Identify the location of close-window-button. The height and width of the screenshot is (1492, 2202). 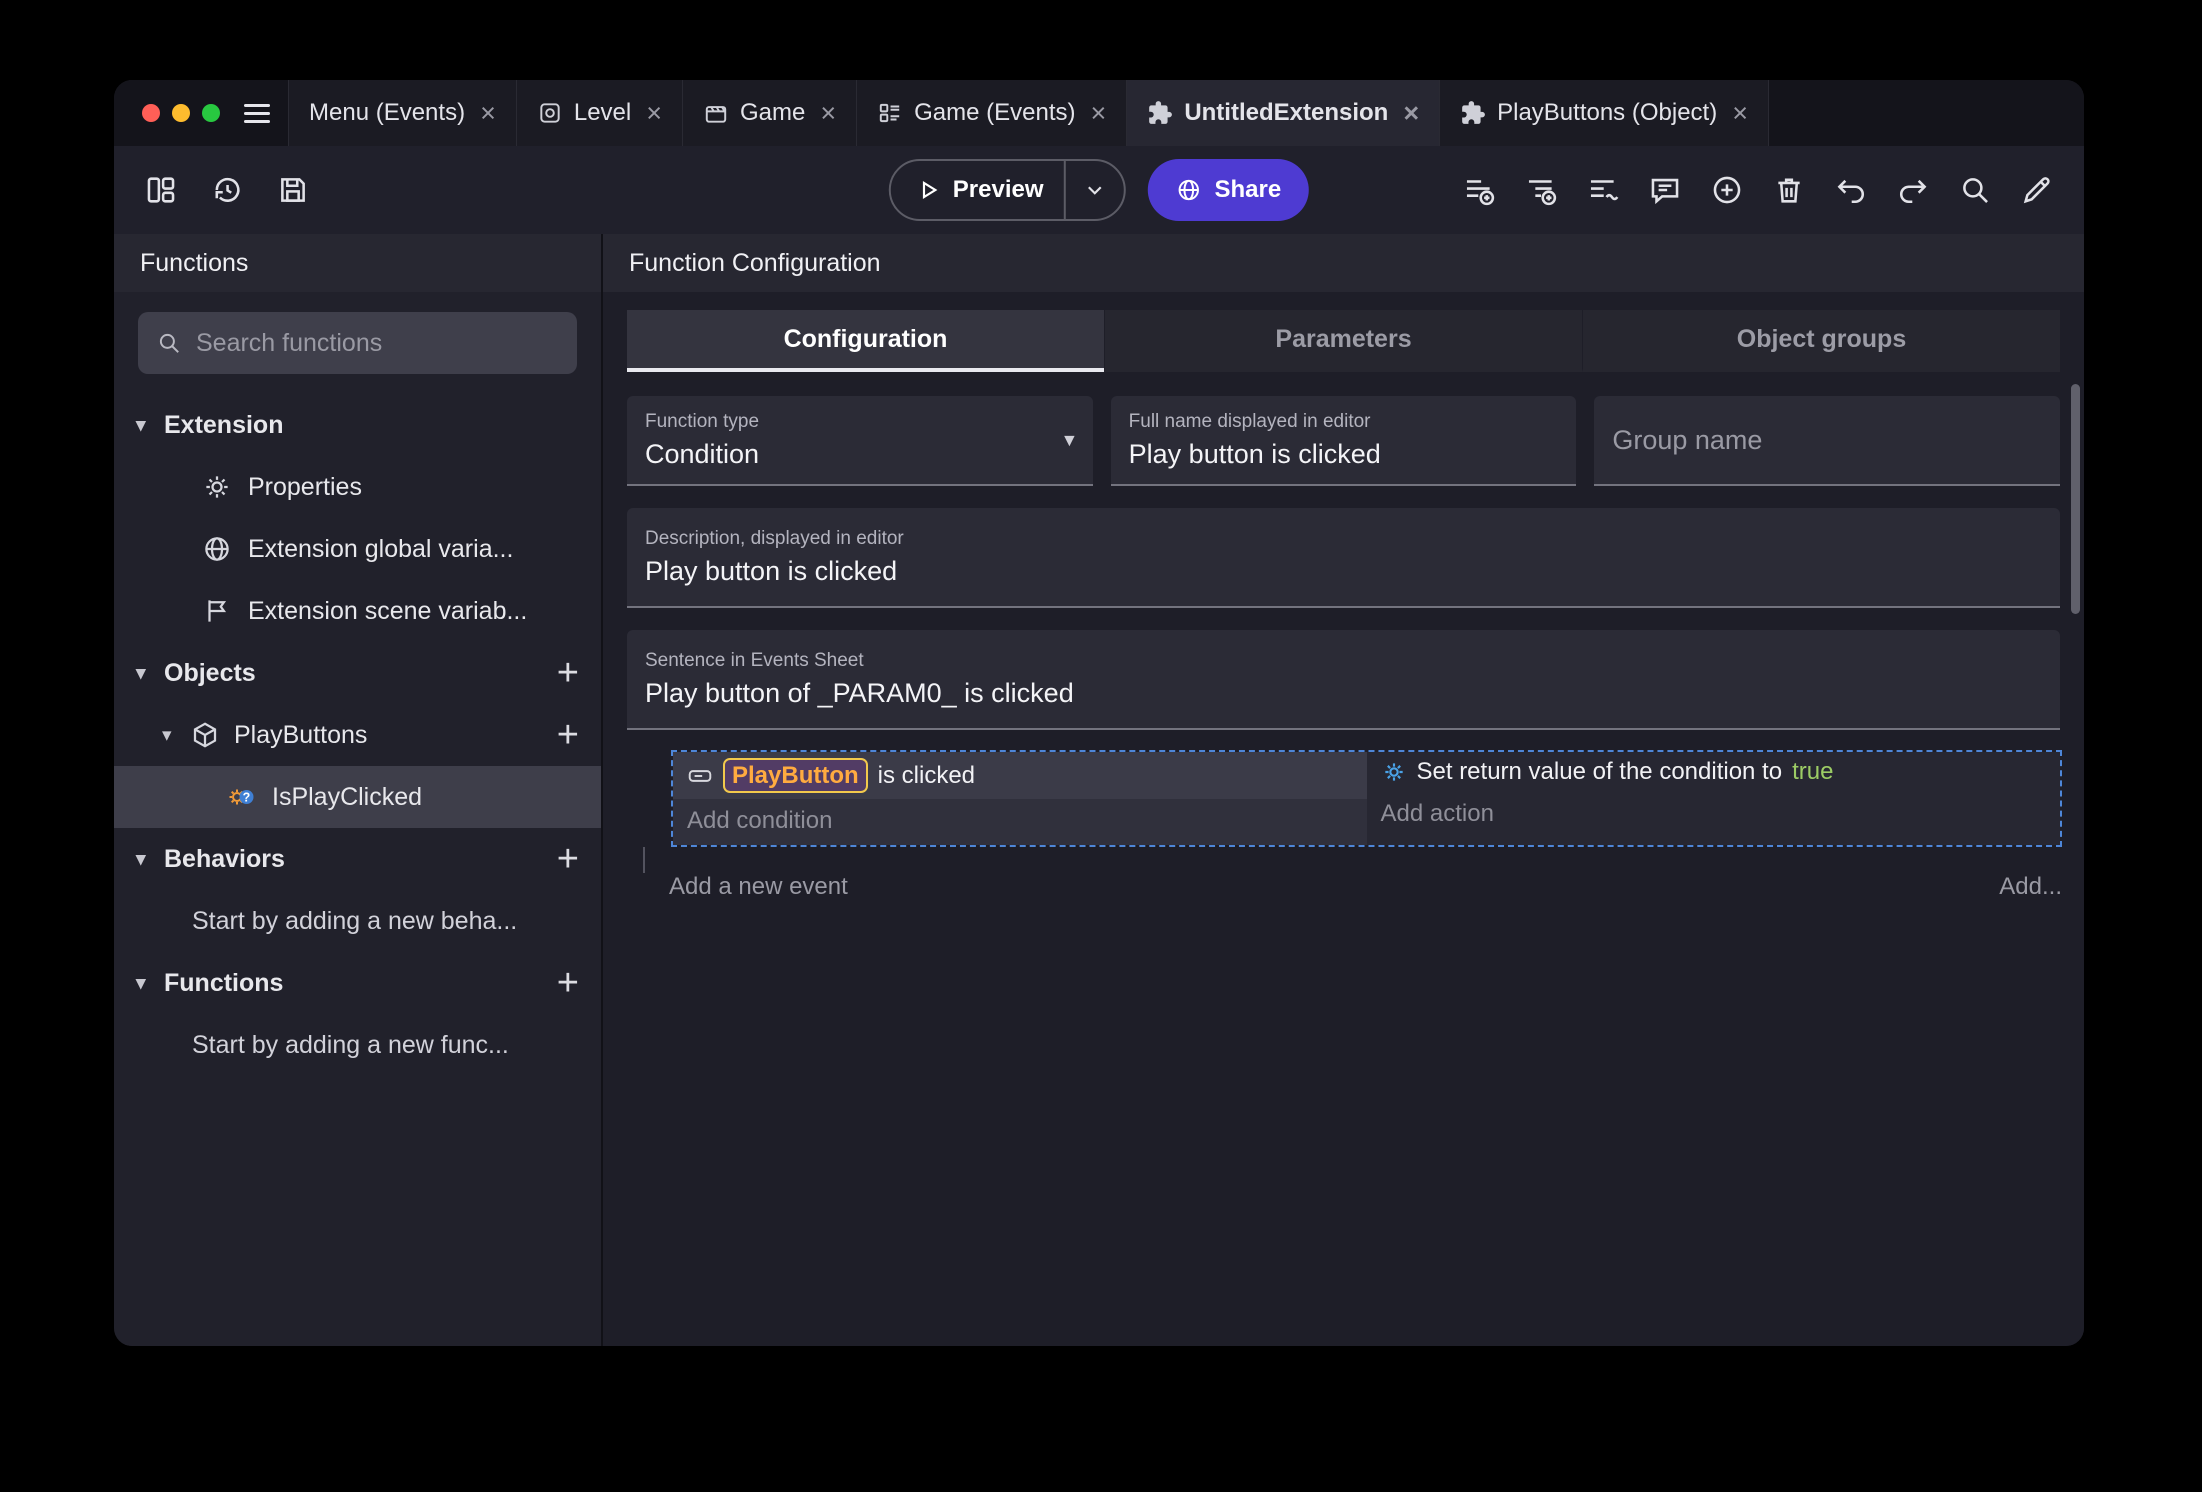
(151, 113).